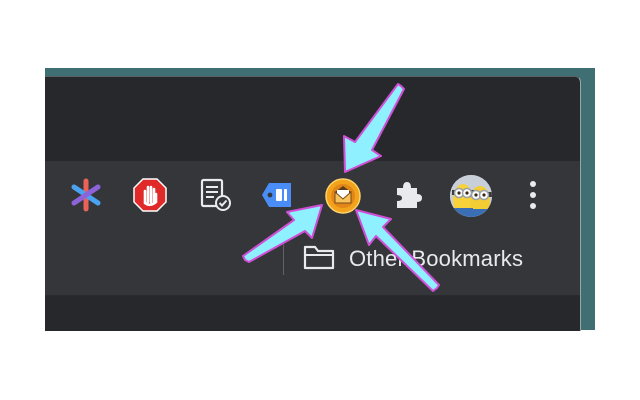 The height and width of the screenshot is (400, 640). What do you see at coordinates (343, 196) in the screenshot?
I see `mail-envelope-extension-icon` at bounding box center [343, 196].